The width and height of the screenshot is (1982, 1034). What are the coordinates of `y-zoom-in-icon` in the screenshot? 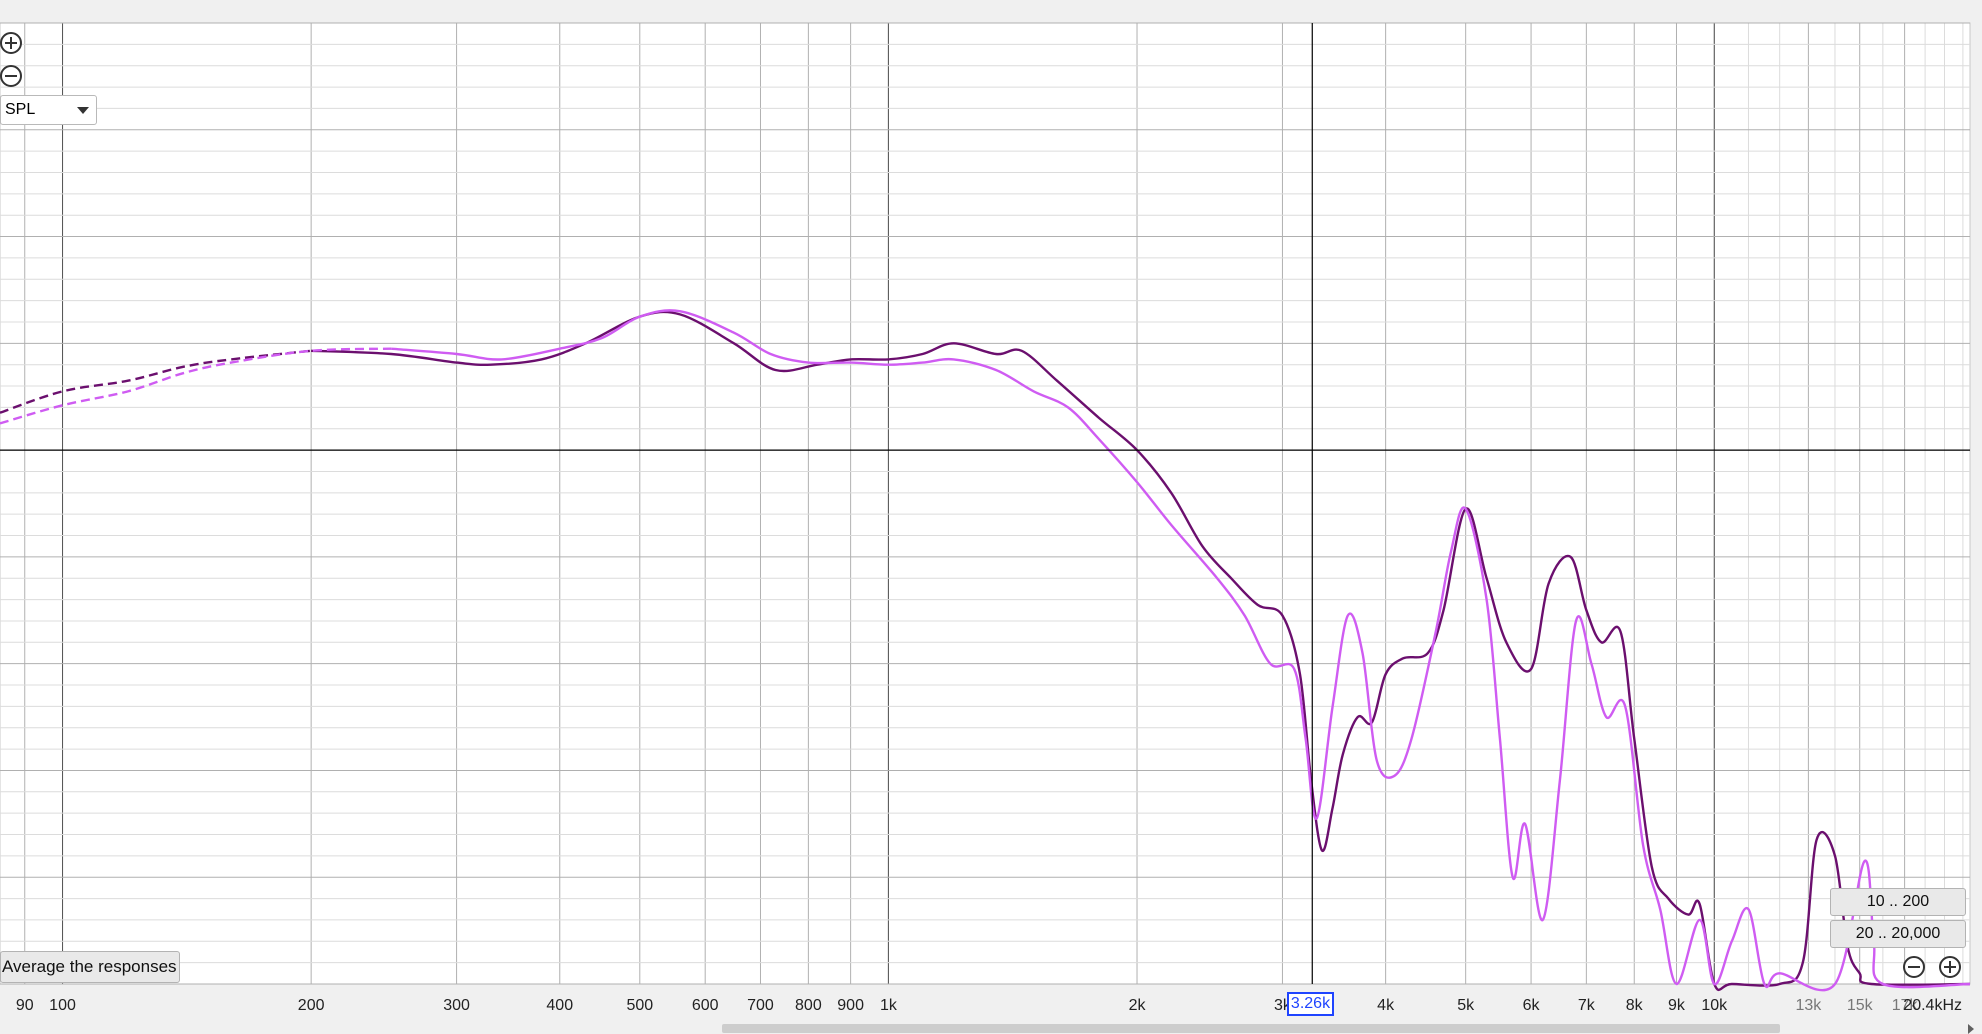 It's located at (1950, 967).